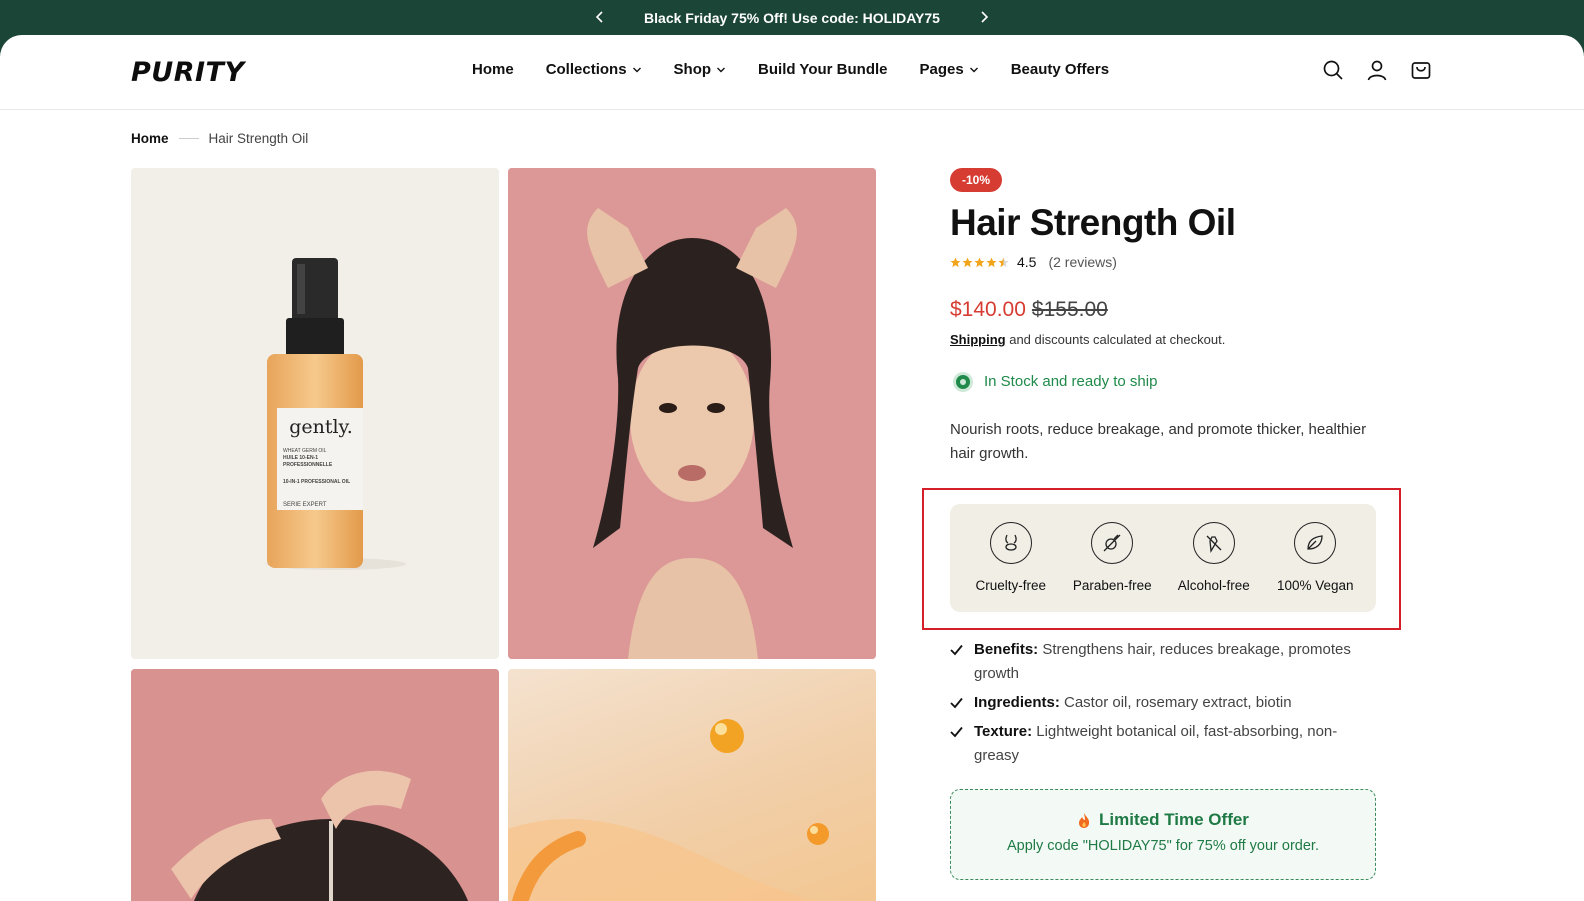 The width and height of the screenshot is (1584, 901). Describe the element at coordinates (692, 69) in the screenshot. I see `nav-shop-label: Shop` at that location.